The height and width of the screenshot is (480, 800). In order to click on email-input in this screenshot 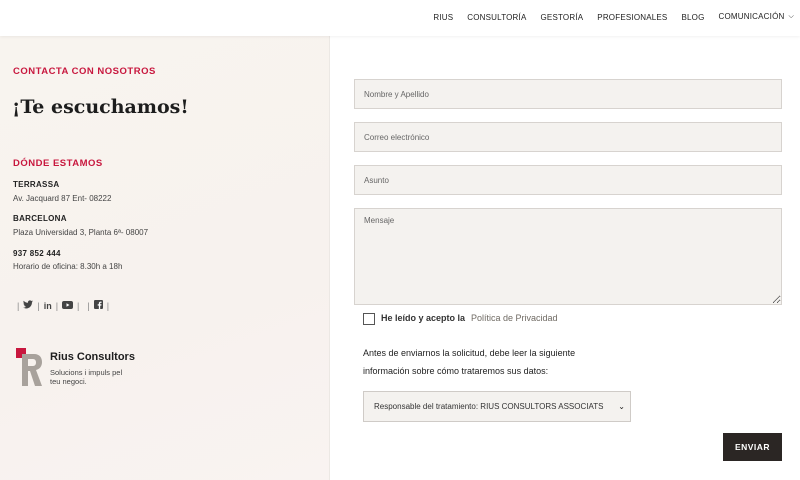, I will do `click(568, 137)`.